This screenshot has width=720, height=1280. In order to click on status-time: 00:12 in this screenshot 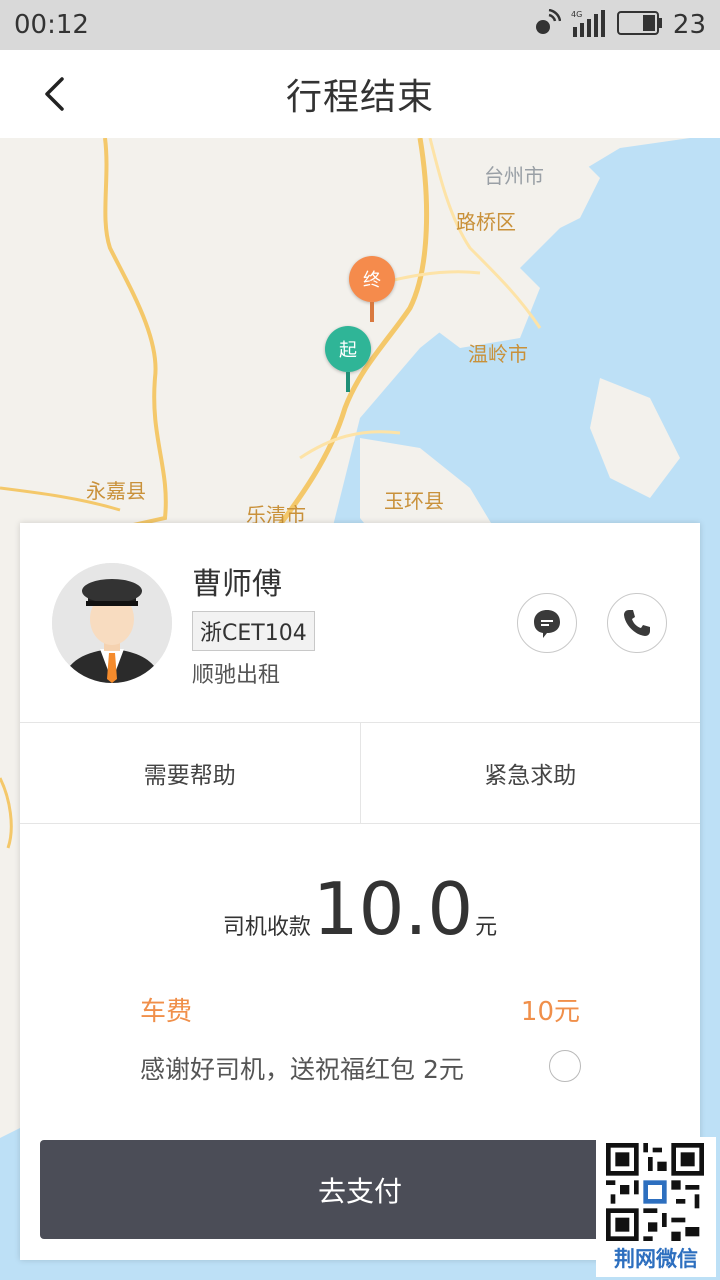, I will do `click(51, 25)`.